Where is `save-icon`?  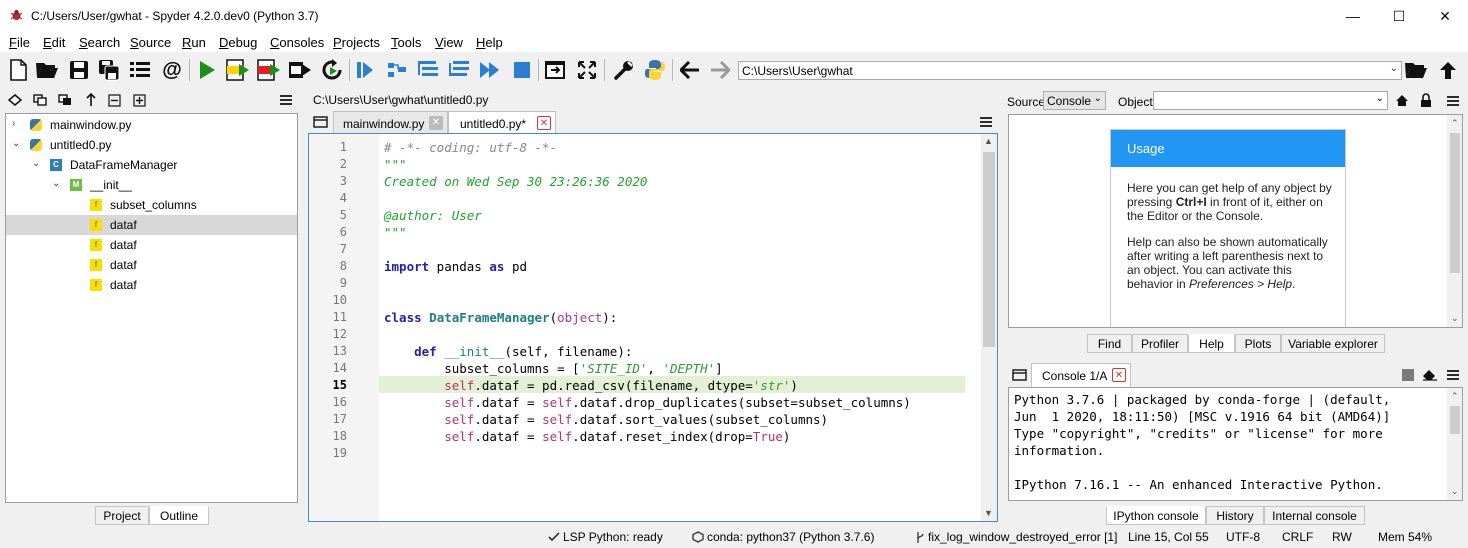
save-icon is located at coordinates (79, 70).